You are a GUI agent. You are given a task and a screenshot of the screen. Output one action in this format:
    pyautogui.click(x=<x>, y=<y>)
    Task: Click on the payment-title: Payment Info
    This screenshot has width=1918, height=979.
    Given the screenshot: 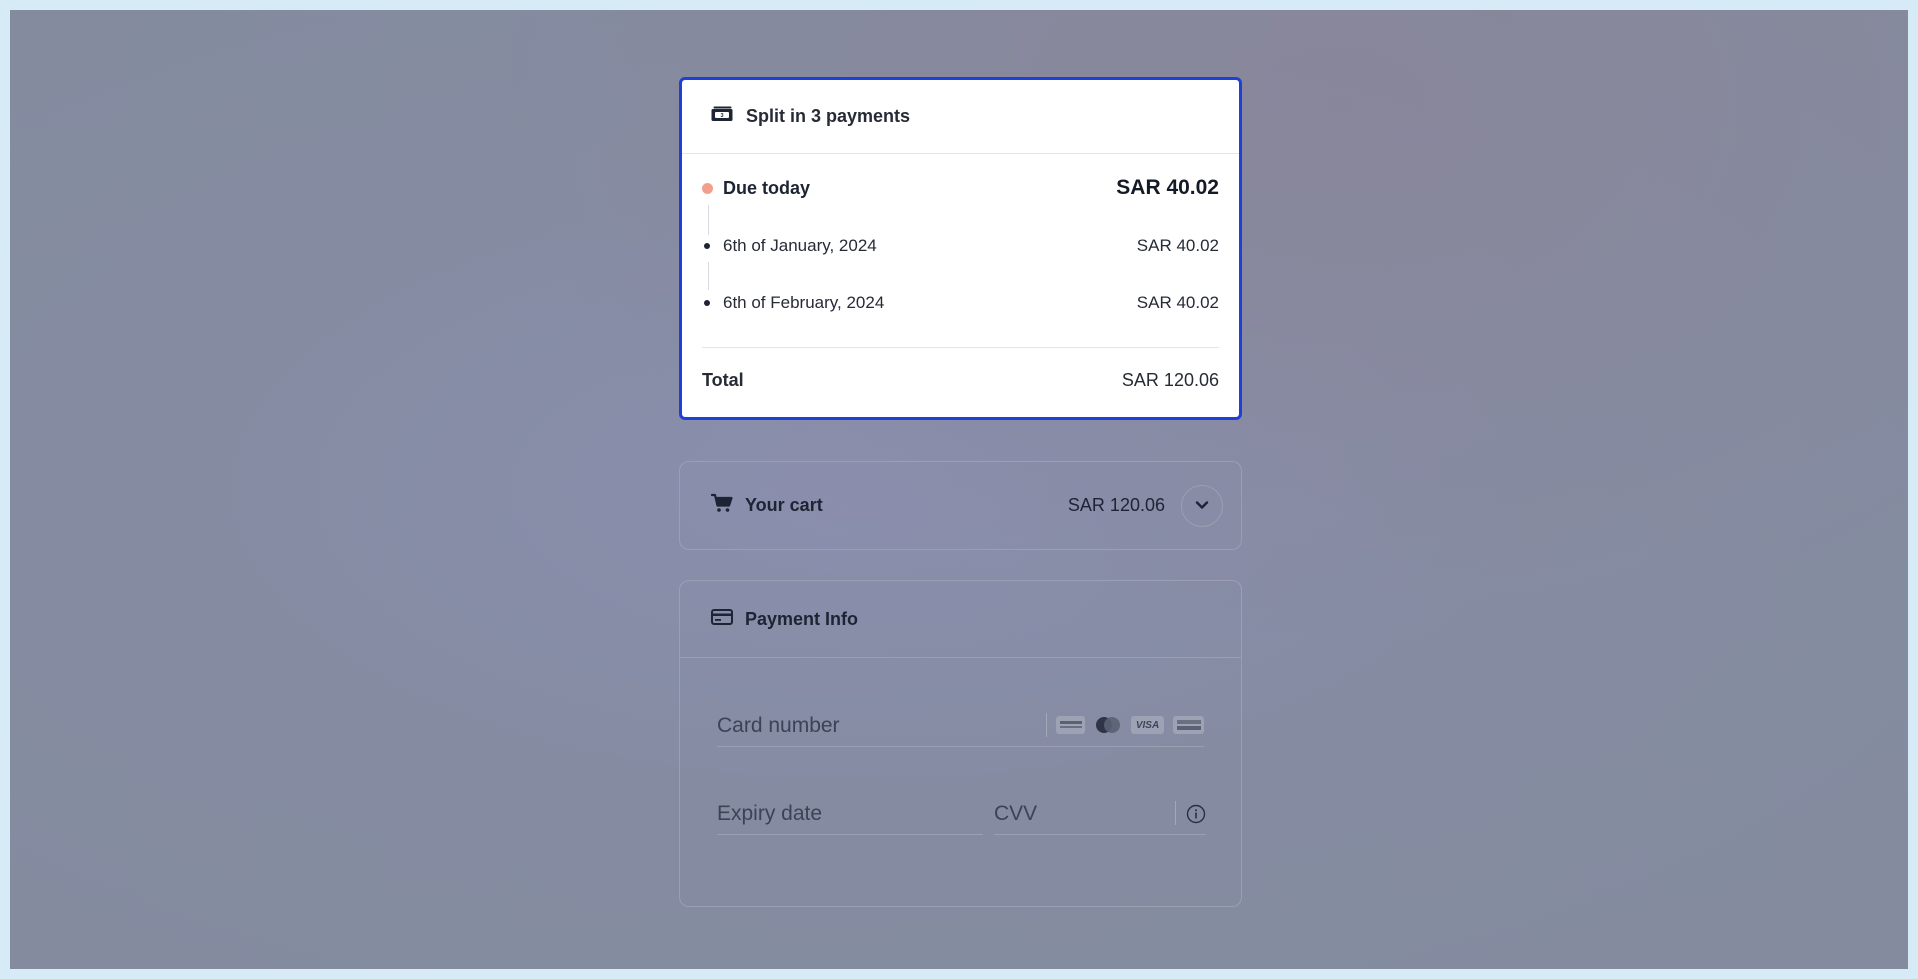 What is the action you would take?
    pyautogui.click(x=802, y=618)
    